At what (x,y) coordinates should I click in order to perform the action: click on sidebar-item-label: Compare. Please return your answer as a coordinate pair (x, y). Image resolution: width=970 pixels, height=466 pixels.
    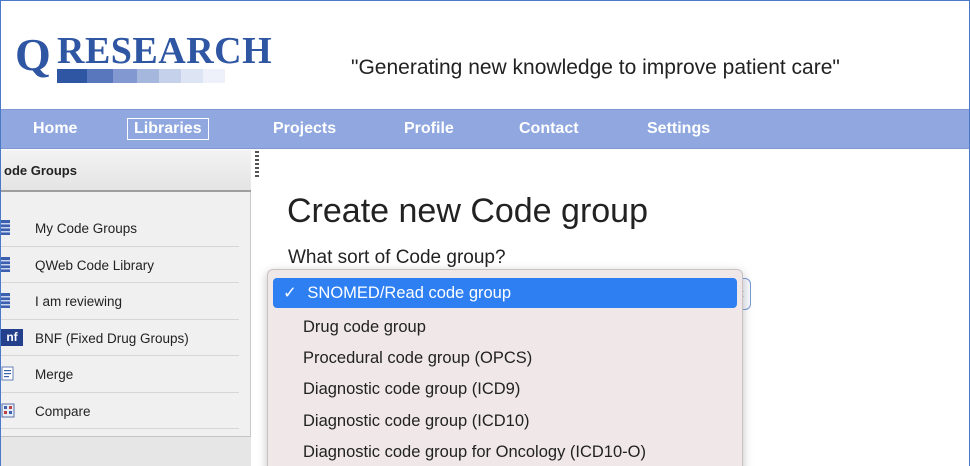
    Looking at the image, I should click on (63, 411).